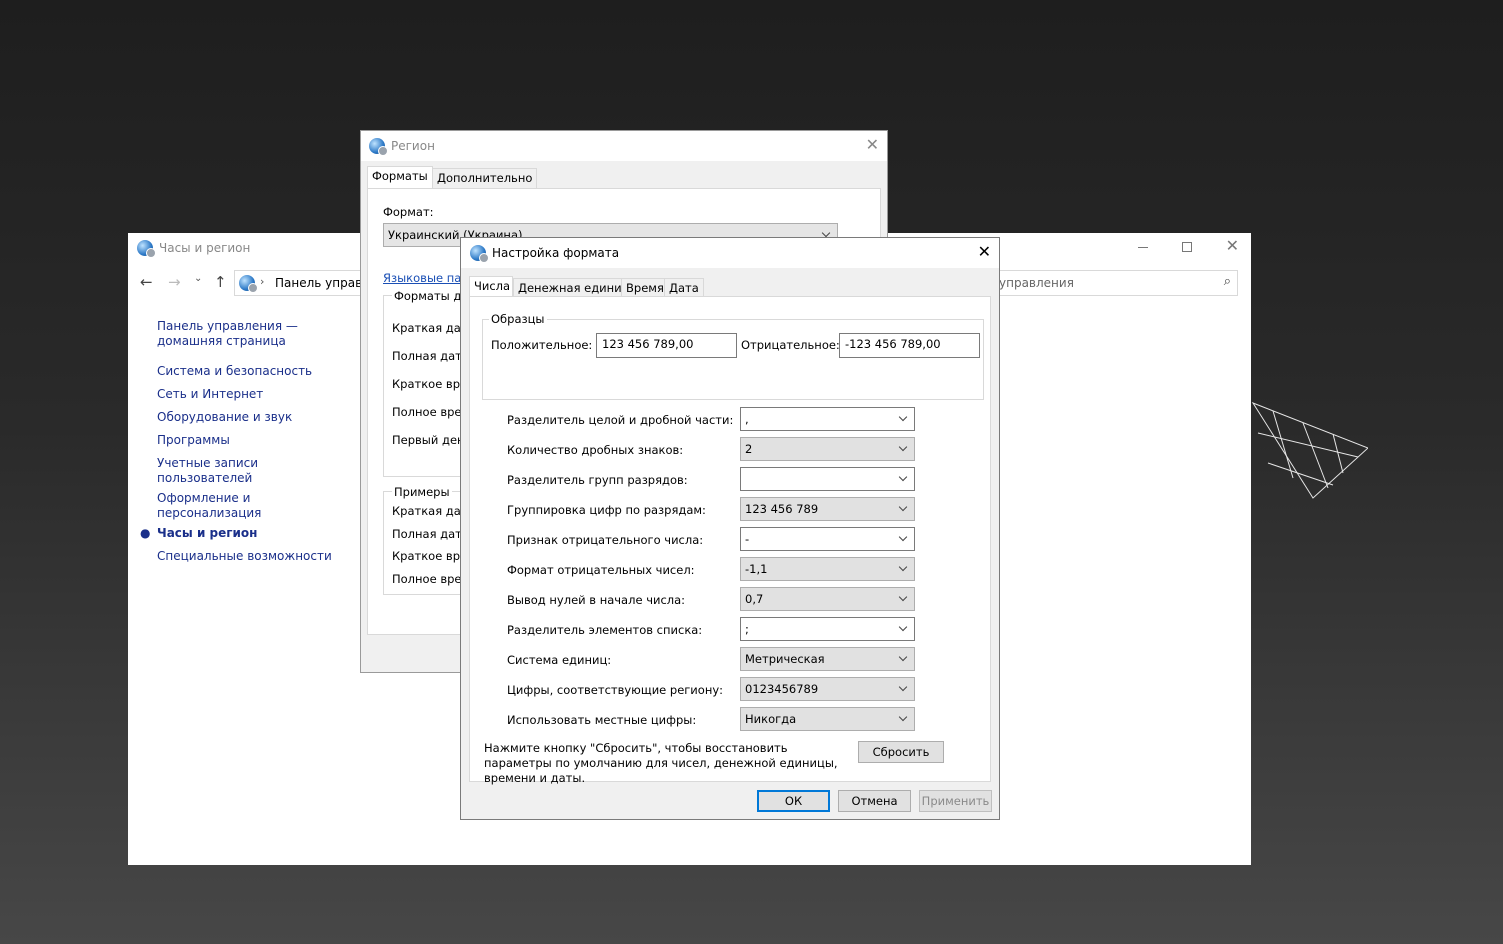  Describe the element at coordinates (247, 334) in the screenshot. I see `sidebar-item-home: Панель управления — домашняя страница` at that location.